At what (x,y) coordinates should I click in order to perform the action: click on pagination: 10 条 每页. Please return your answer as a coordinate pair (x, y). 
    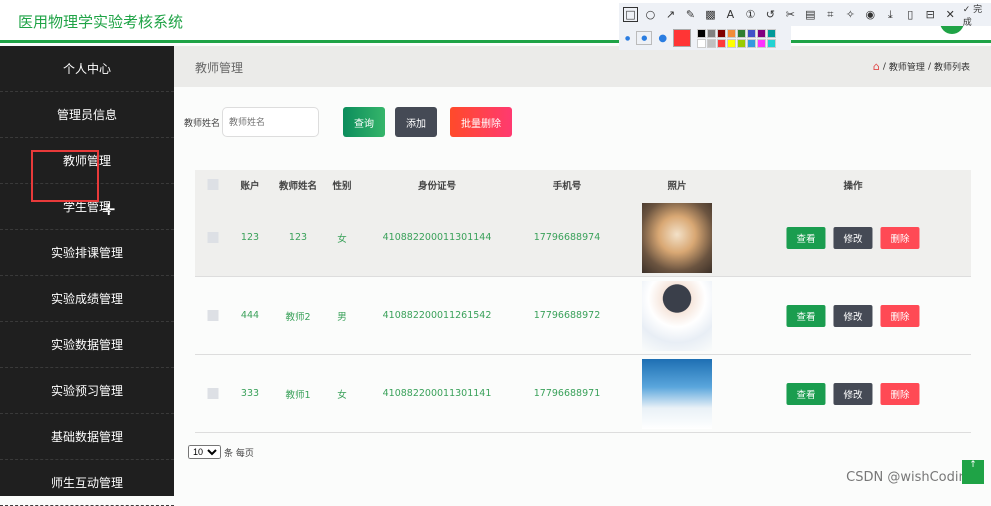
    Looking at the image, I should click on (221, 452).